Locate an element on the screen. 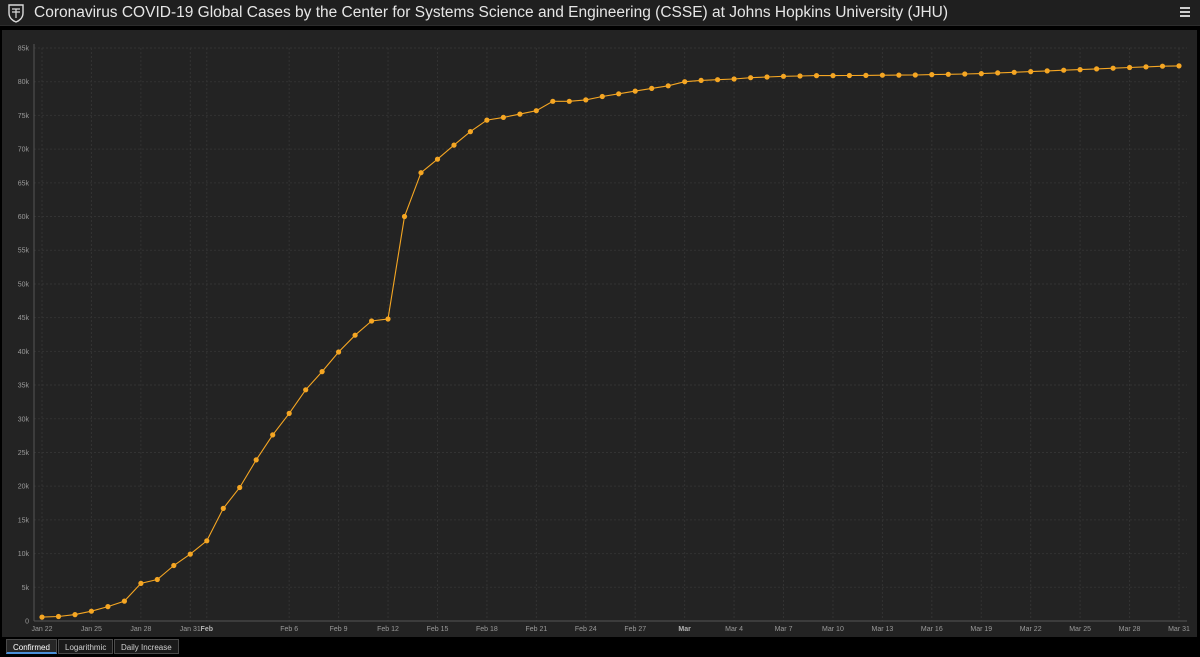 The width and height of the screenshot is (1200, 657). x-tick-label: Feb 9 is located at coordinates (339, 629).